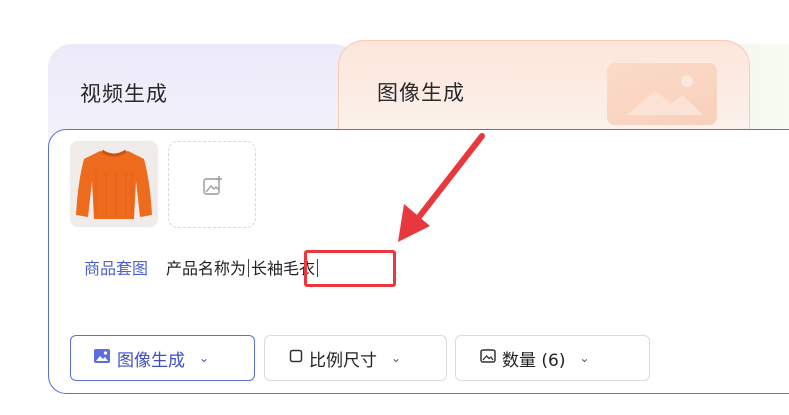  I want to click on add-image-slot, so click(212, 184).